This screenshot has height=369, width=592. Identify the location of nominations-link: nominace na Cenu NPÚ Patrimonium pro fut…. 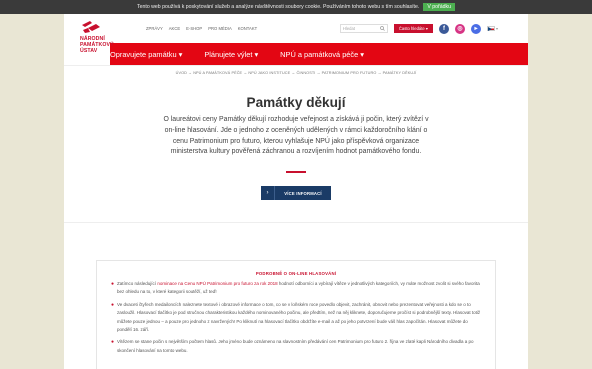
(217, 283).